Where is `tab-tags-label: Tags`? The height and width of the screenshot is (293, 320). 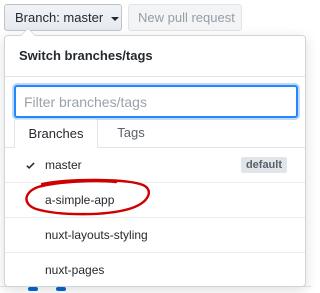
tab-tags-label: Tags is located at coordinates (131, 132).